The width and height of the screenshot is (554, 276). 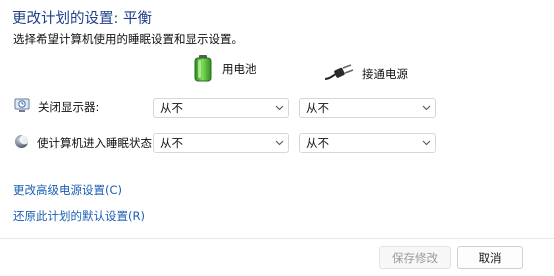 What do you see at coordinates (239, 69) in the screenshot?
I see `column-label-on-battery: 用电池` at bounding box center [239, 69].